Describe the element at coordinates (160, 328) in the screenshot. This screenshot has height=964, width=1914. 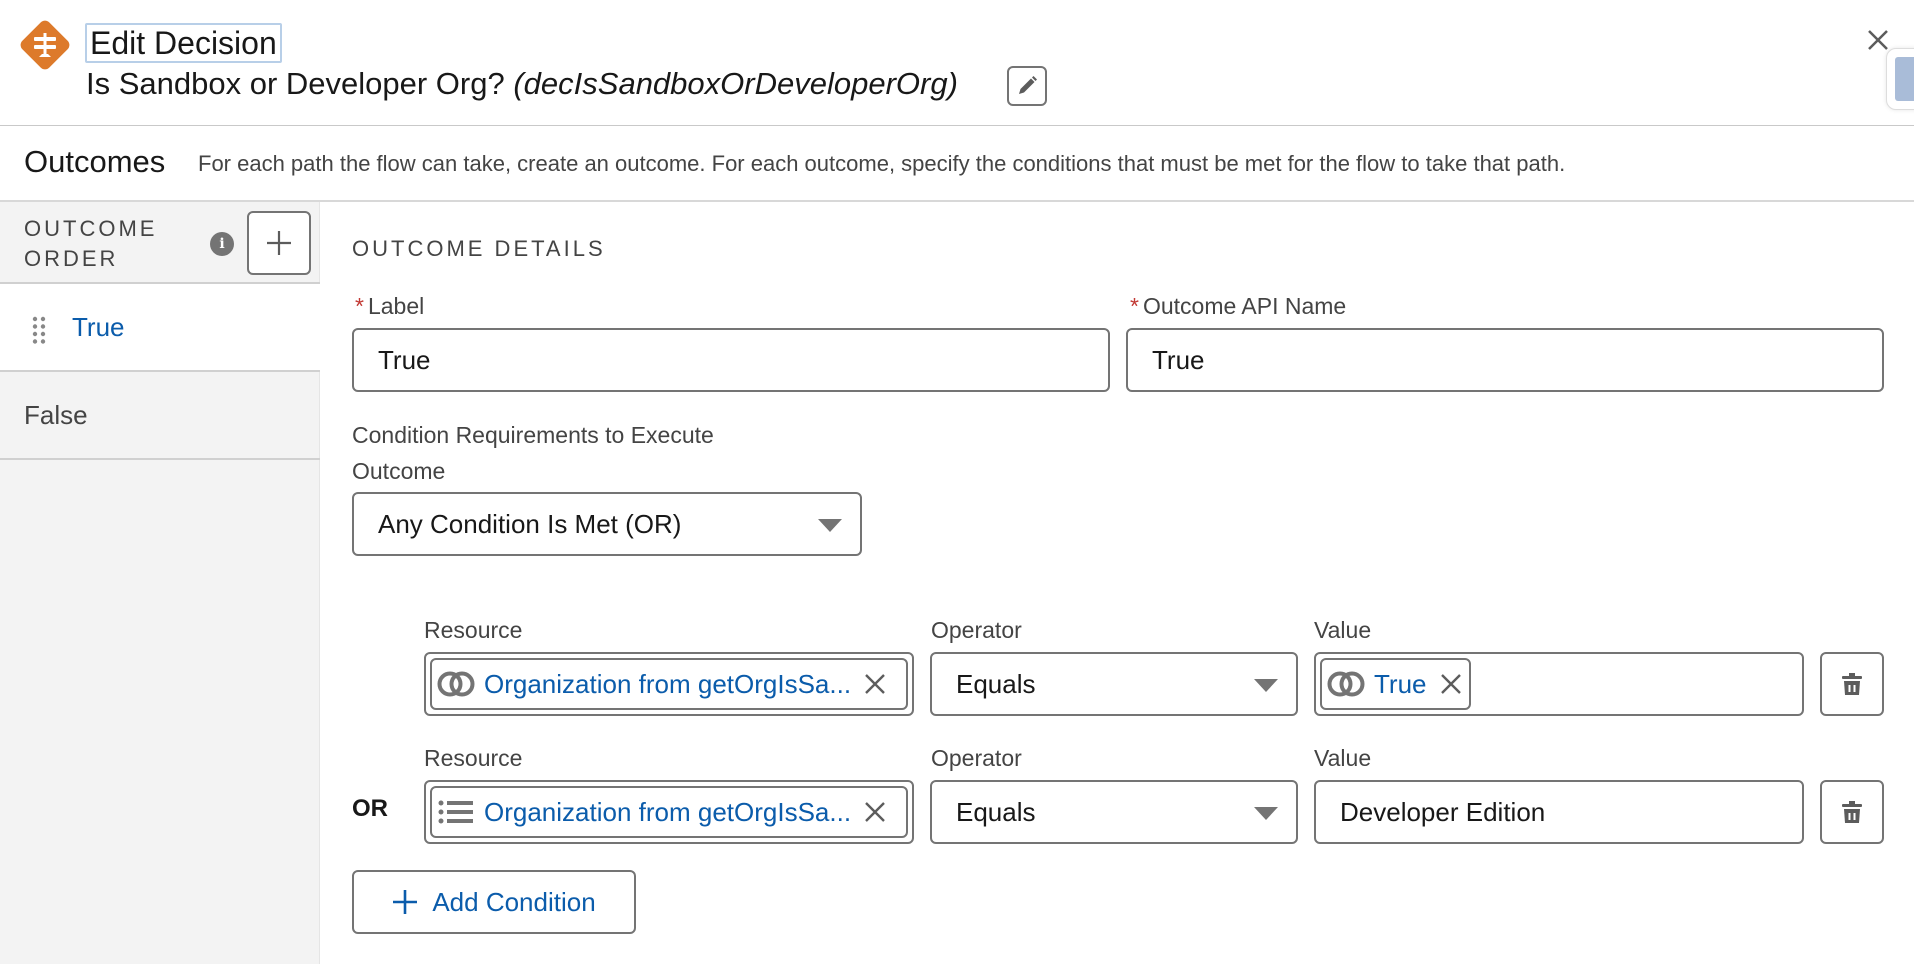
I see `outcome-item-true: True` at that location.